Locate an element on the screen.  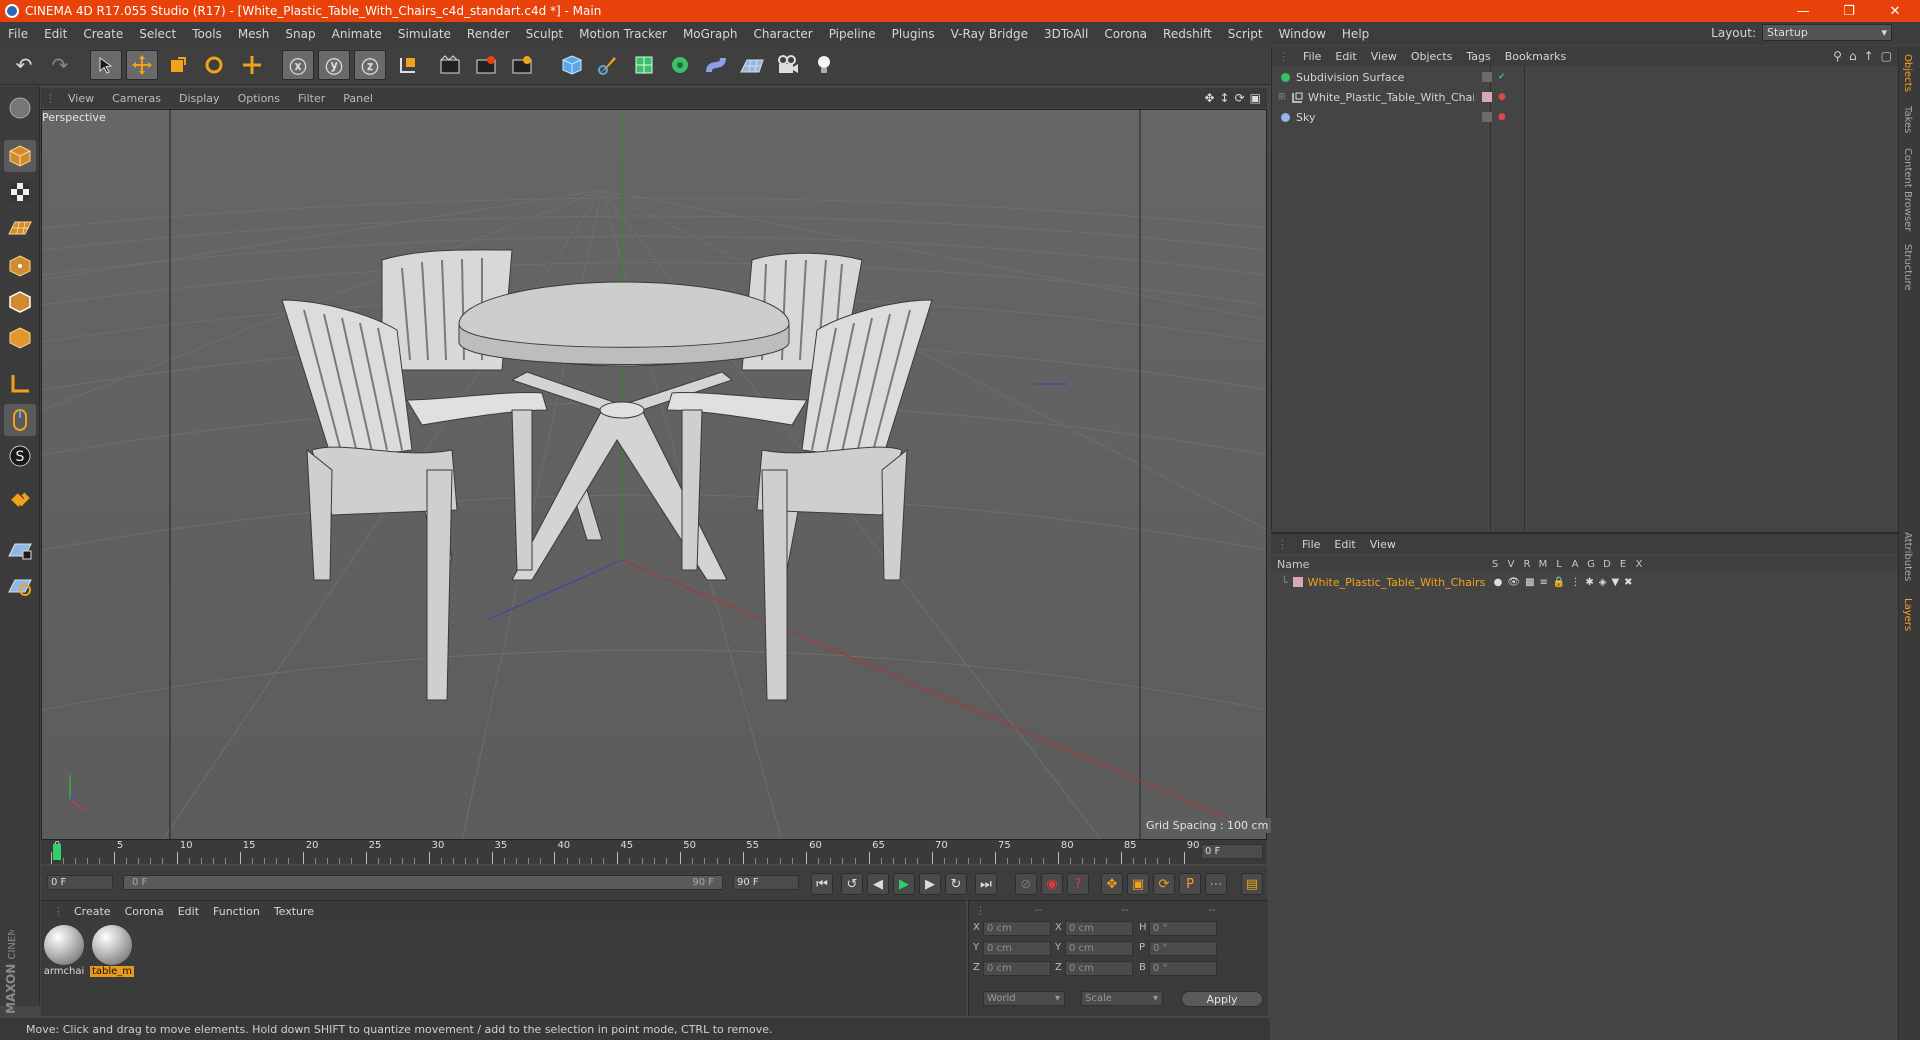
x-axis-icon: ⓧ is located at coordinates (298, 65).